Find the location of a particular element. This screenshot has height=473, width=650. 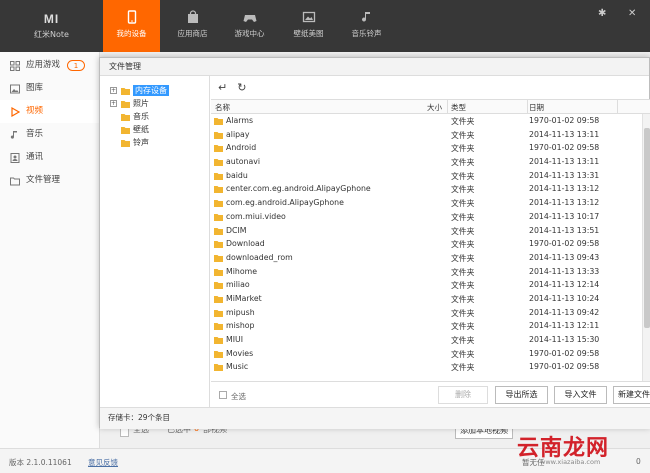

file-date: 2014-11-13 13:51 is located at coordinates (564, 230).